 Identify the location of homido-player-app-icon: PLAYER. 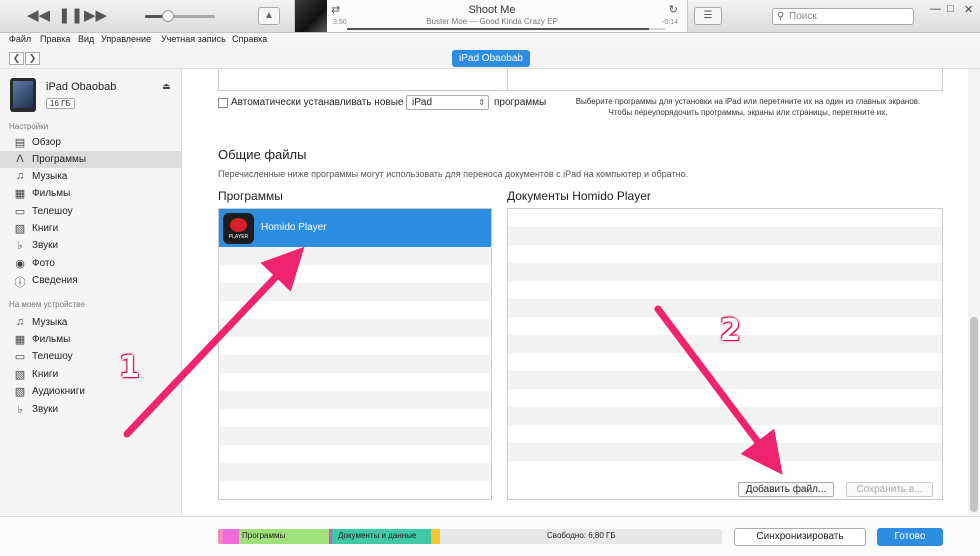
(238, 228).